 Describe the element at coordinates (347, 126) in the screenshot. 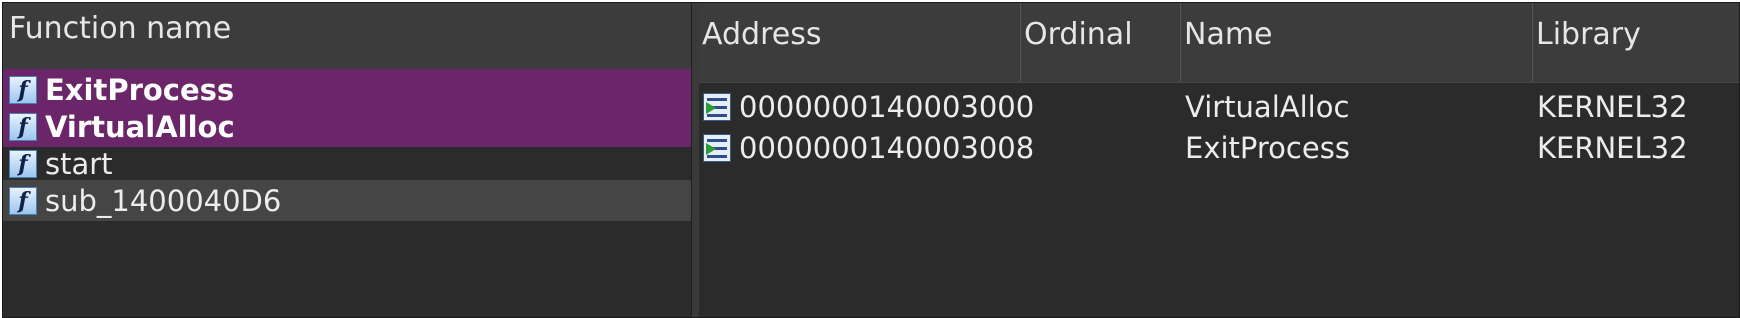

I see `function-row-virtualalloc: f VirtualAlloc` at that location.